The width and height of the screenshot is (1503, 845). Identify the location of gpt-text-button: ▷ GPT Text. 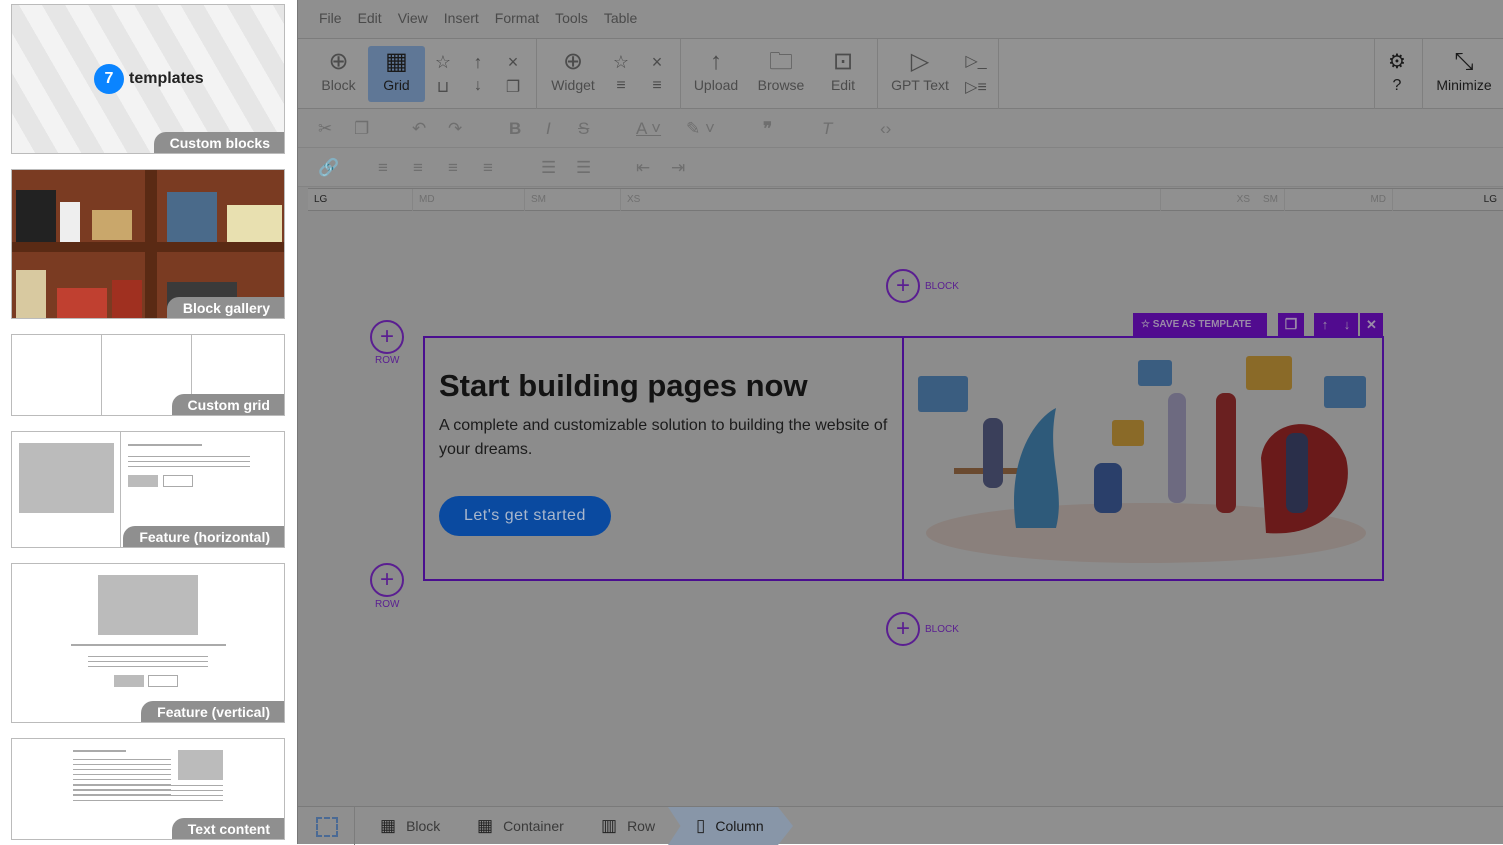
(920, 74).